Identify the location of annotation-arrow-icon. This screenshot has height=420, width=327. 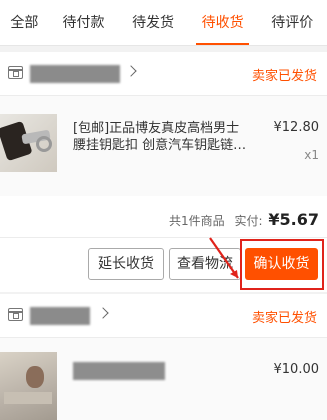
(224, 258).